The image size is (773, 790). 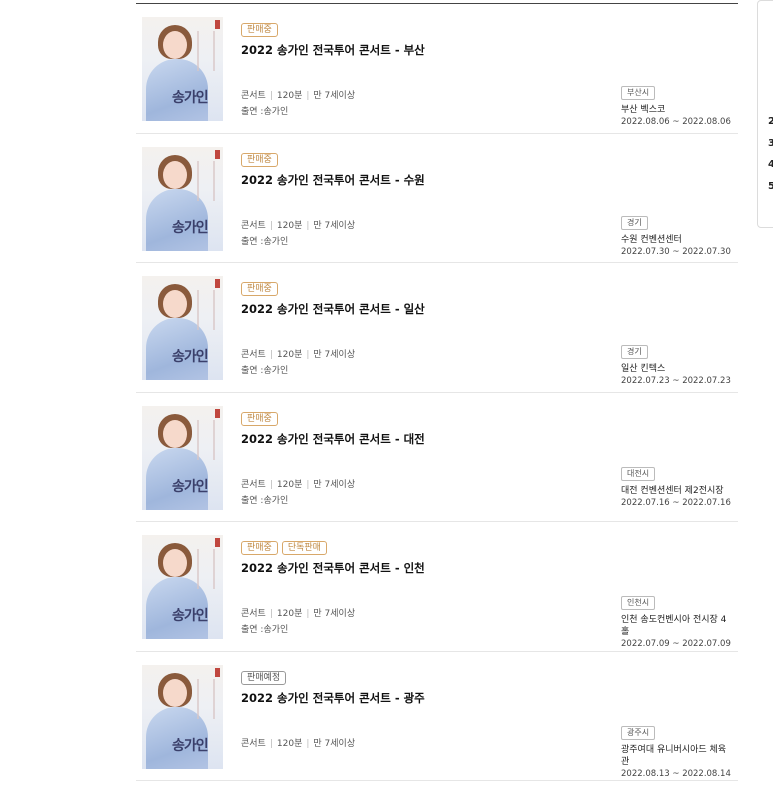 What do you see at coordinates (638, 603) in the screenshot?
I see `region-badge: 인천시` at bounding box center [638, 603].